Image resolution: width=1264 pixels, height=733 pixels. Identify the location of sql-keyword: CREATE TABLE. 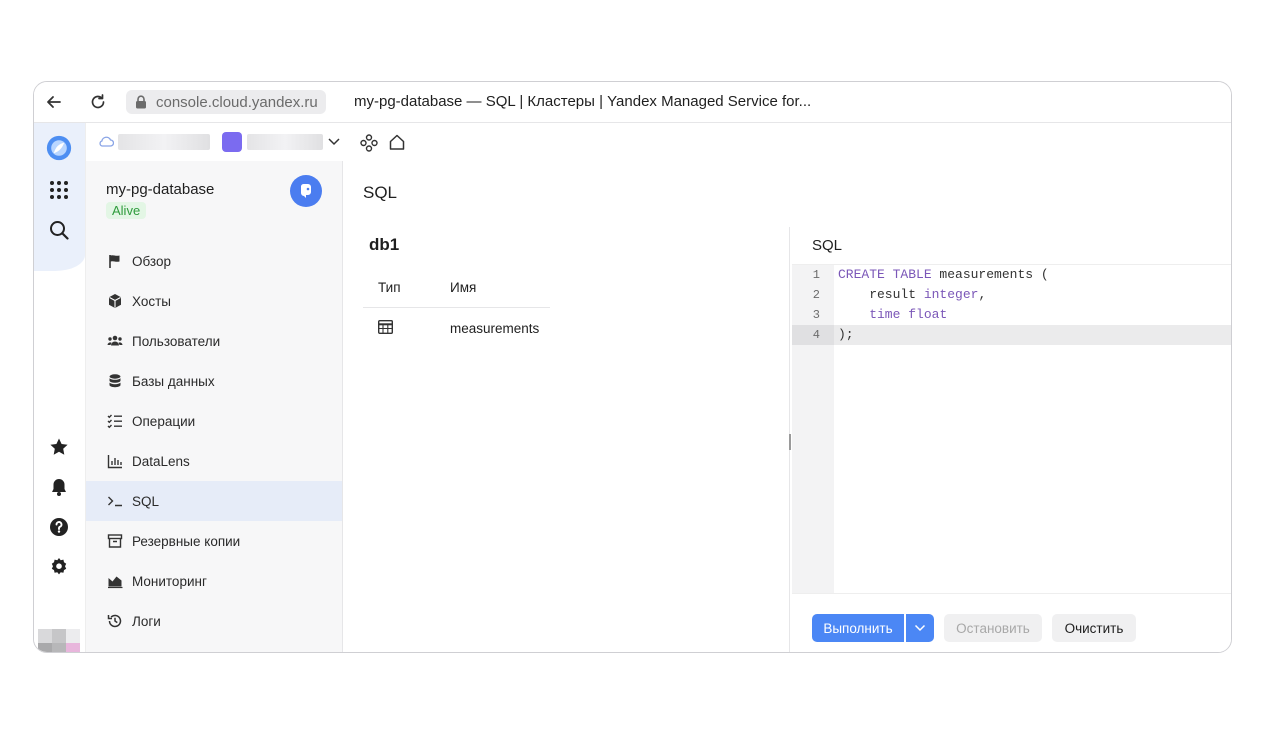
(885, 274).